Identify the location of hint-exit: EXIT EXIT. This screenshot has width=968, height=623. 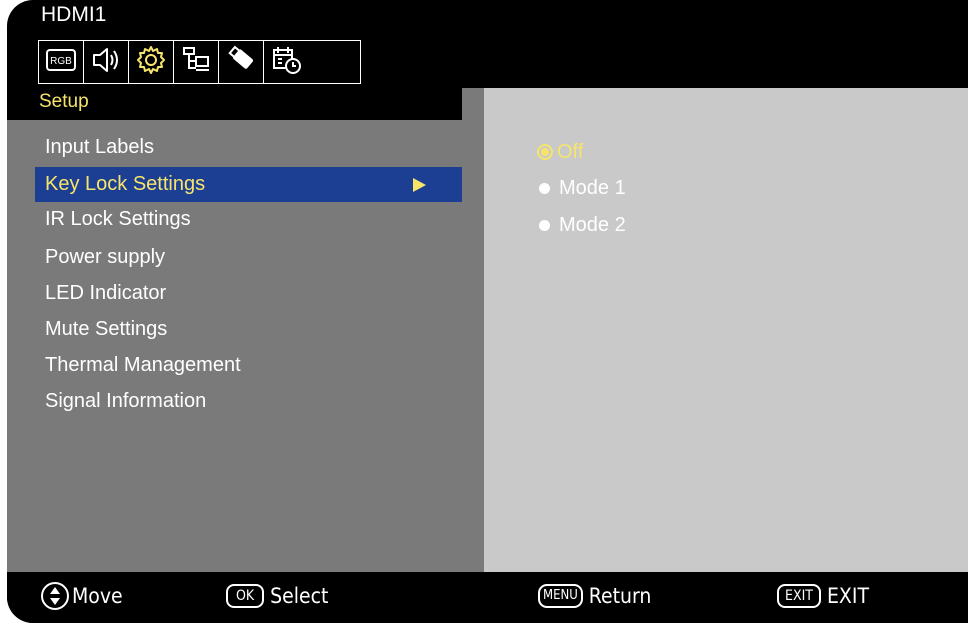
(823, 596).